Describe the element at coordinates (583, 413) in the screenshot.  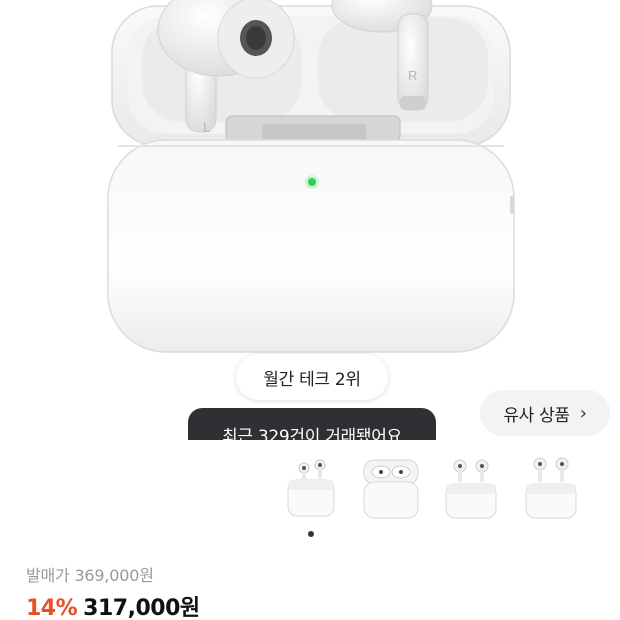
I see `chevron-right-icon: ›` at that location.